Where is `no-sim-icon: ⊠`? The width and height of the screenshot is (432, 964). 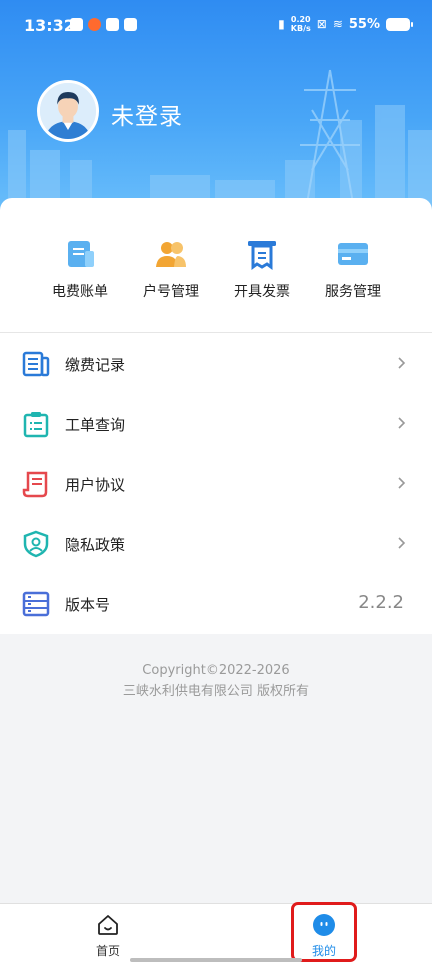
no-sim-icon: ⊠ is located at coordinates (321, 24).